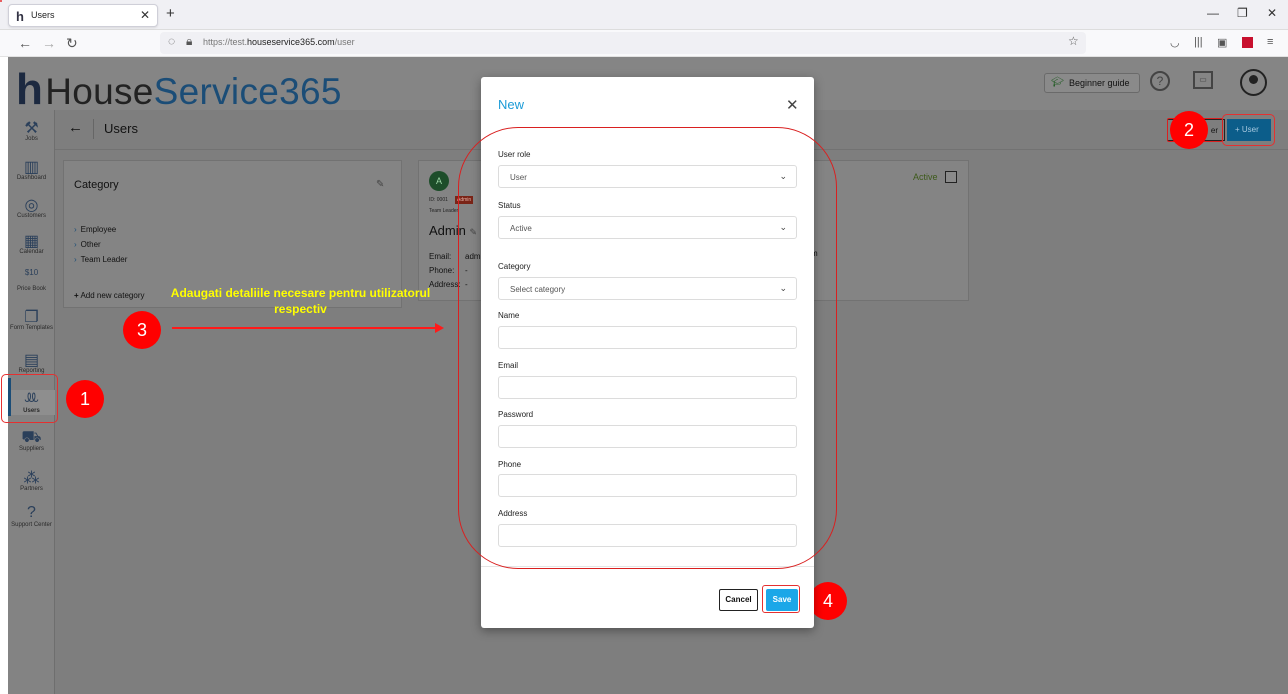 The image size is (1288, 694). What do you see at coordinates (87, 244) in the screenshot?
I see `category-item-other: › Other` at bounding box center [87, 244].